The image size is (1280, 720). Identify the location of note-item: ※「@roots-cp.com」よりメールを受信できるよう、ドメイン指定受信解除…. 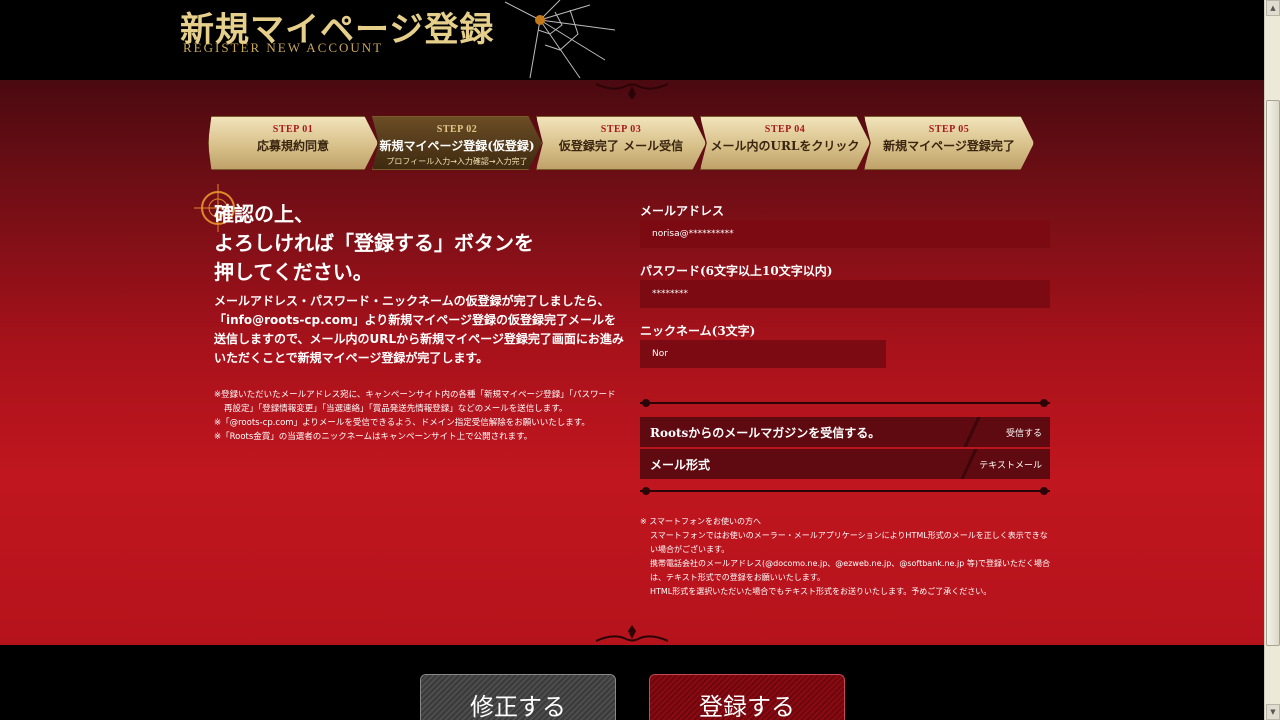
(402, 423).